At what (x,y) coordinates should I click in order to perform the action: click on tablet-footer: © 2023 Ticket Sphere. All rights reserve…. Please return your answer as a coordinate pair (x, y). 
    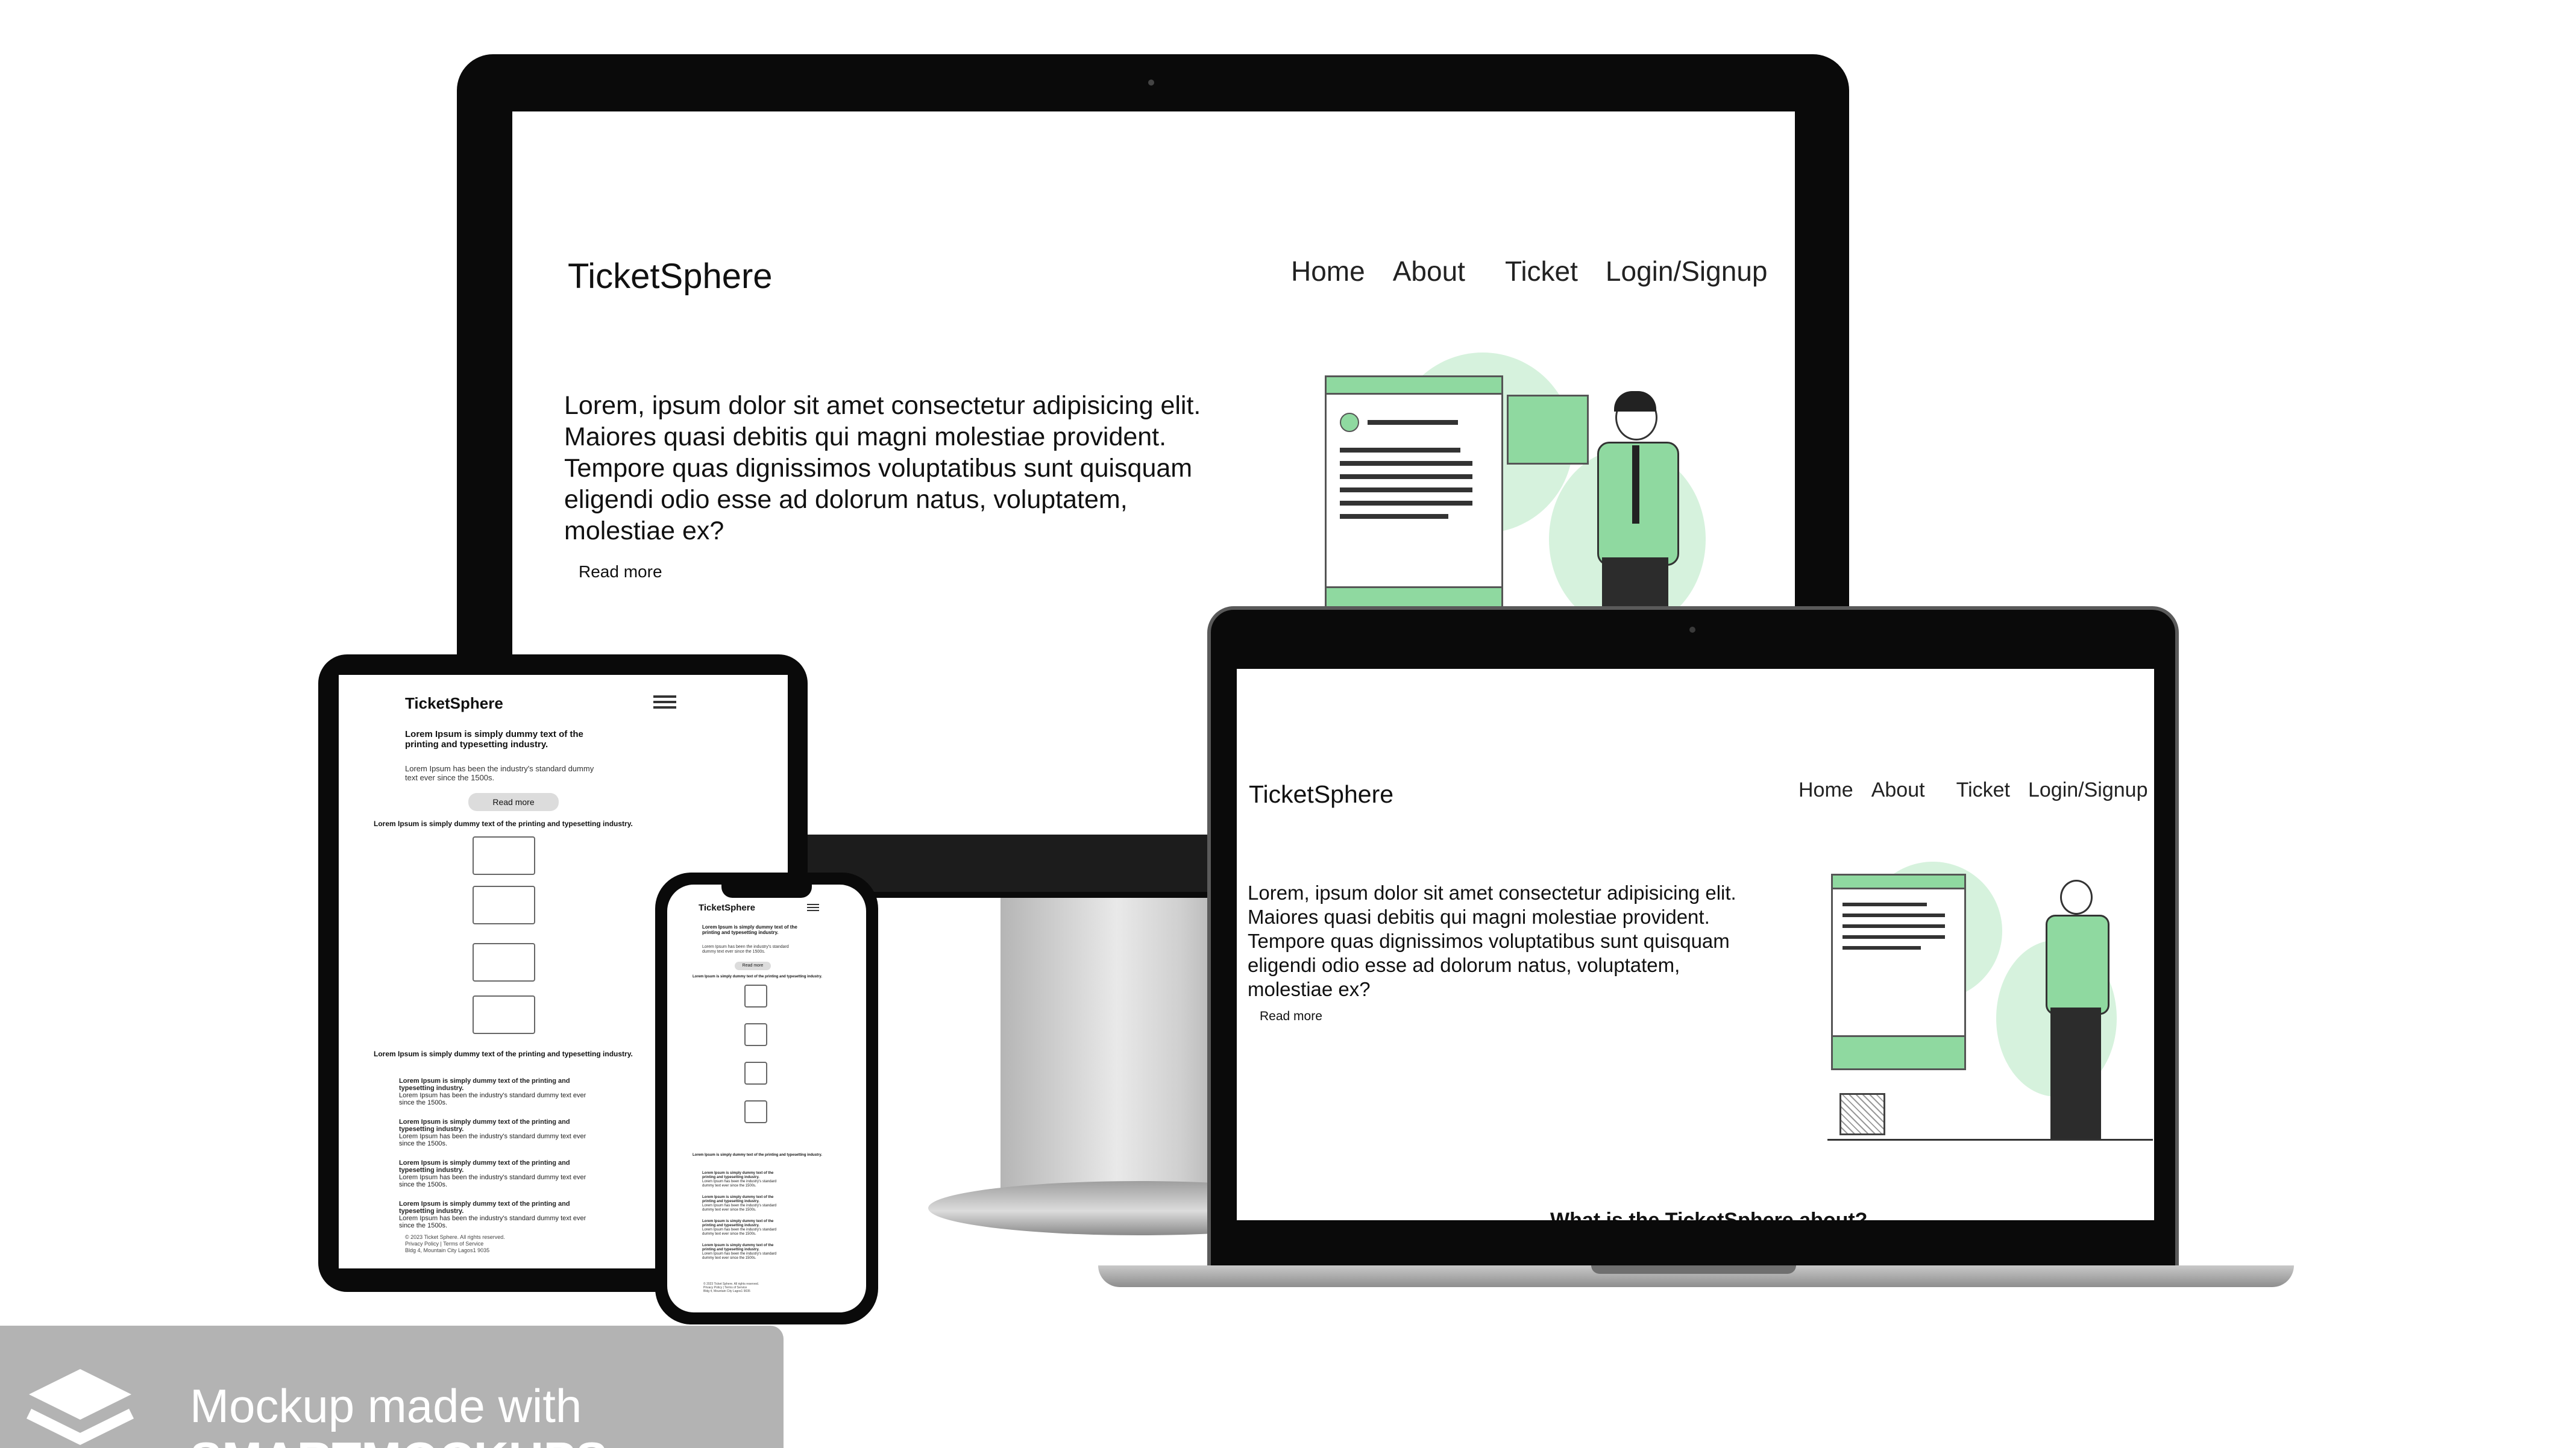
    Looking at the image, I should click on (455, 1243).